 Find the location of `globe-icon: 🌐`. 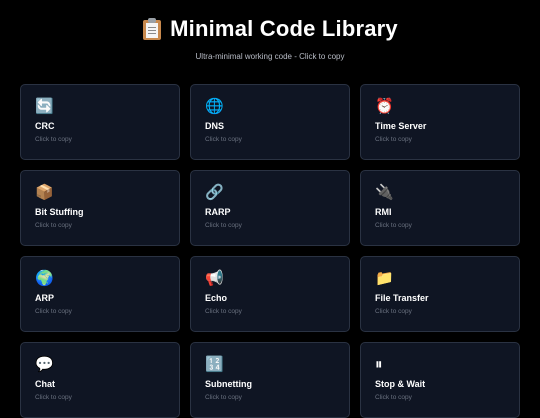

globe-icon: 🌐 is located at coordinates (214, 106).